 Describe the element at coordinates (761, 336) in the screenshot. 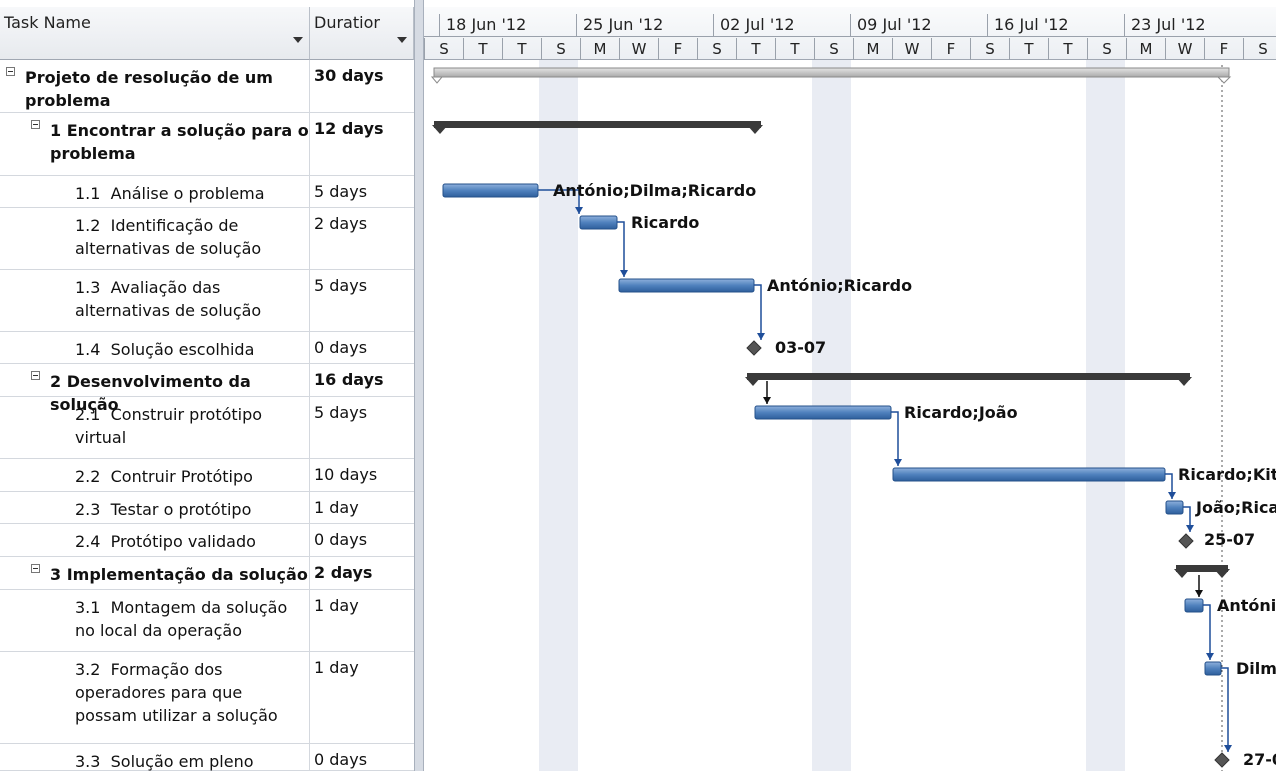

I see `link-1-3-to-1-4-arrow` at that location.